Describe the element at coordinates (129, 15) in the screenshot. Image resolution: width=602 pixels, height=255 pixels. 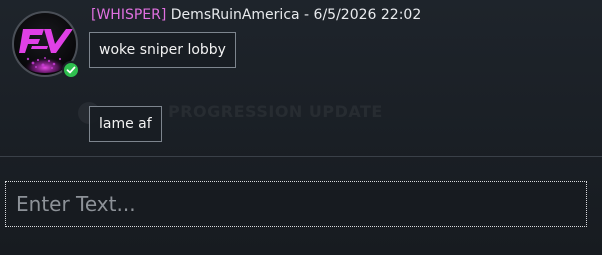
I see `whisper-tag: [WHISPER]` at that location.